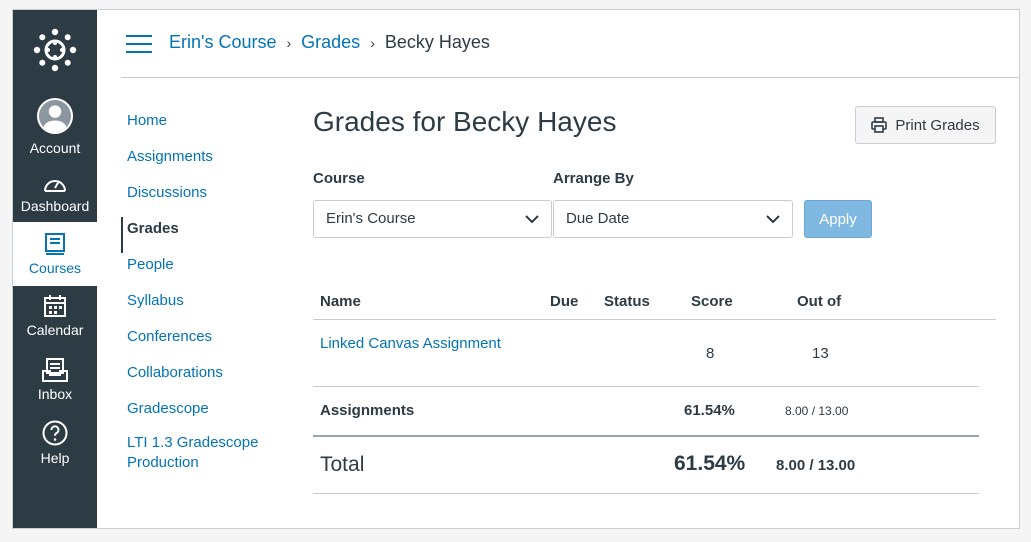 This screenshot has height=542, width=1031. Describe the element at coordinates (819, 301) in the screenshot. I see `col-header-out-of: Out of` at that location.